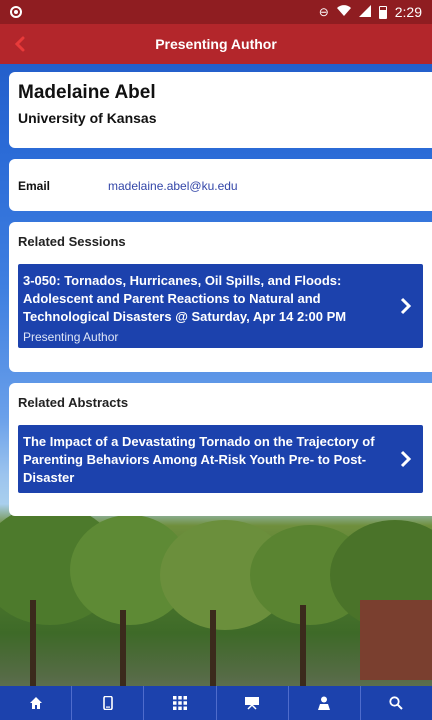  Describe the element at coordinates (72, 241) in the screenshot. I see `related-sessions-heading: Related Sessions` at that location.